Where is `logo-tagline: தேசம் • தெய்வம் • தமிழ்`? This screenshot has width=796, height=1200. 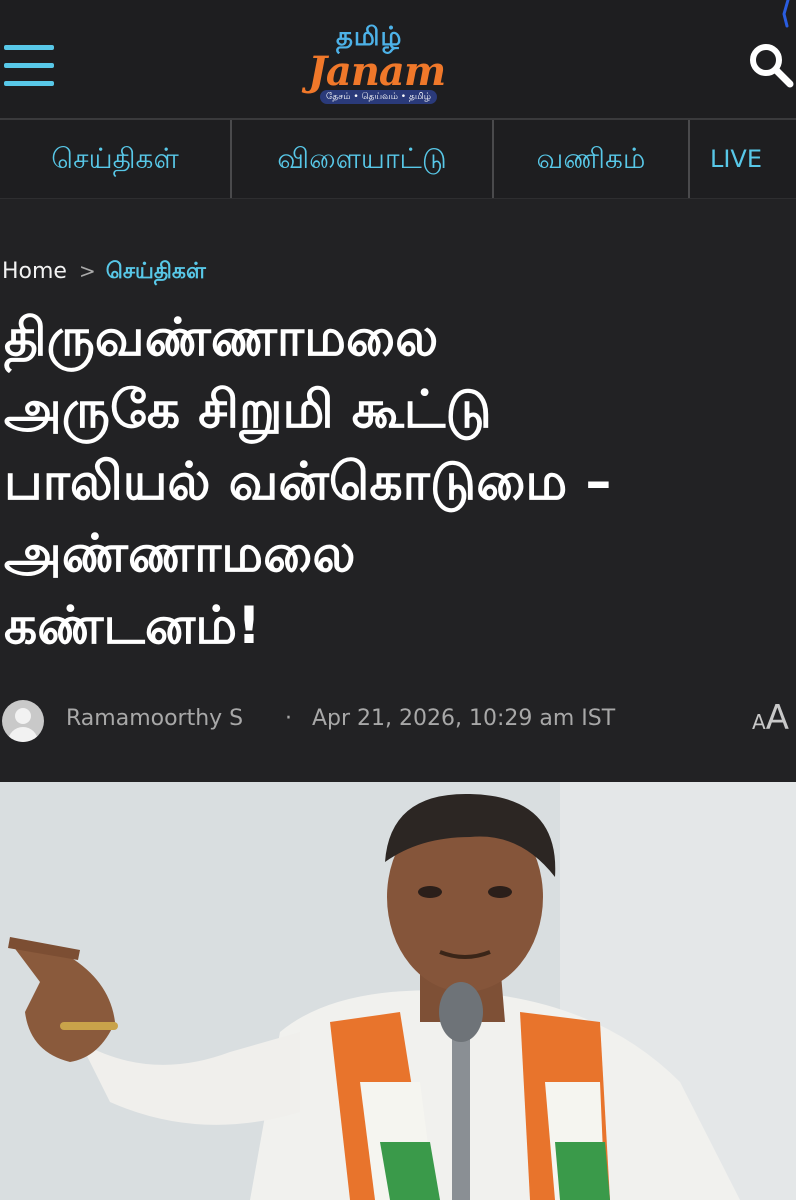 logo-tagline: தேசம் • தெய்வம் • தமிழ் is located at coordinates (378, 97).